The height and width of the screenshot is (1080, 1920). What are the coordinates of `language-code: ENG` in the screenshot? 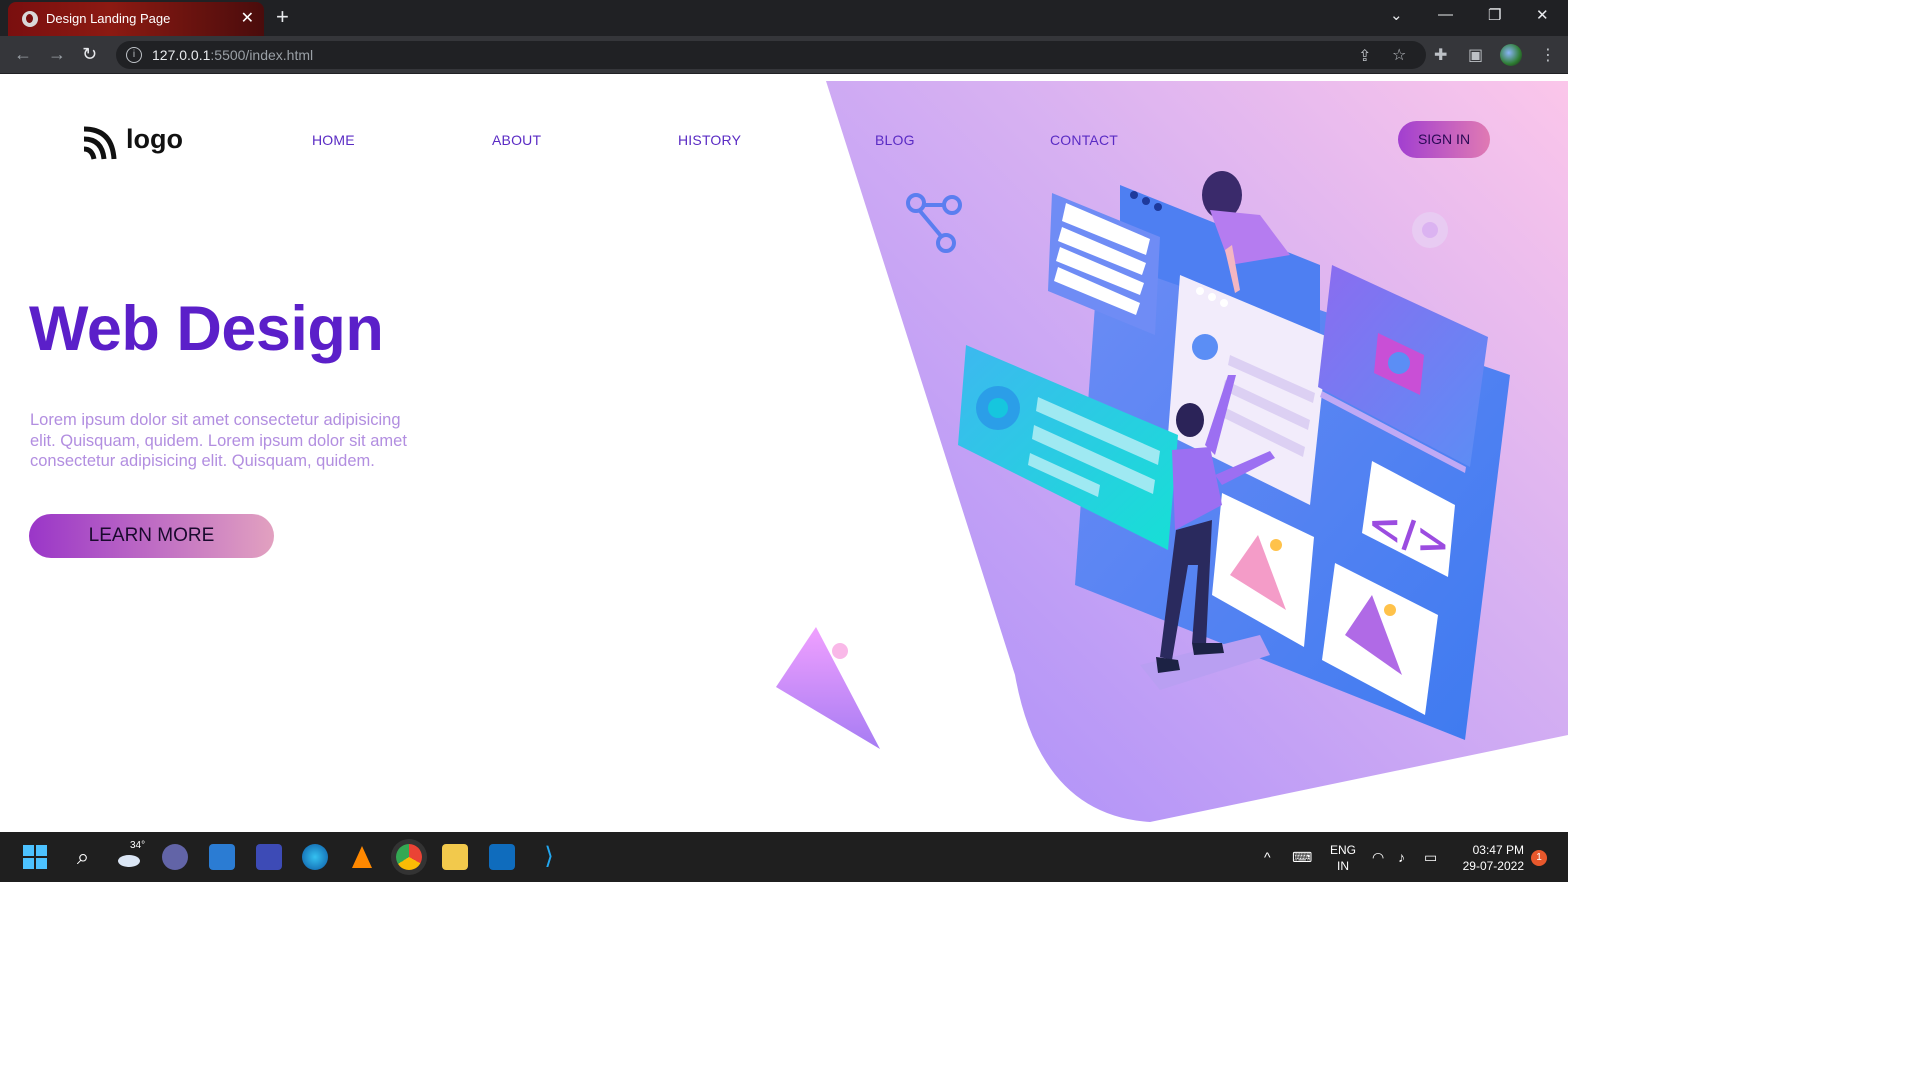 It's located at (1343, 850).